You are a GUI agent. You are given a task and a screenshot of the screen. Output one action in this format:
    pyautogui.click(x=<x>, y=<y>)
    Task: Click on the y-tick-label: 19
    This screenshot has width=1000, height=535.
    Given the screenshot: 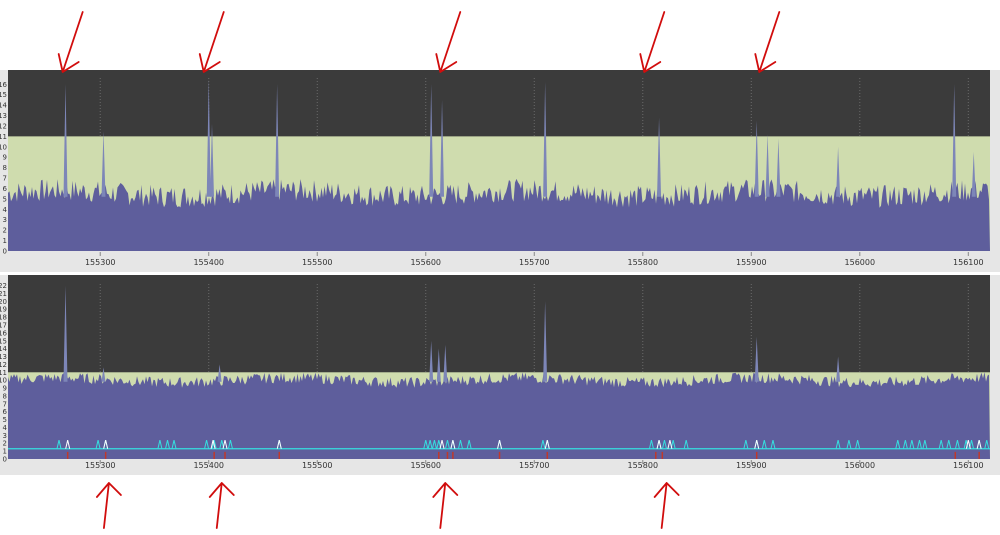 What is the action you would take?
    pyautogui.click(x=3, y=310)
    